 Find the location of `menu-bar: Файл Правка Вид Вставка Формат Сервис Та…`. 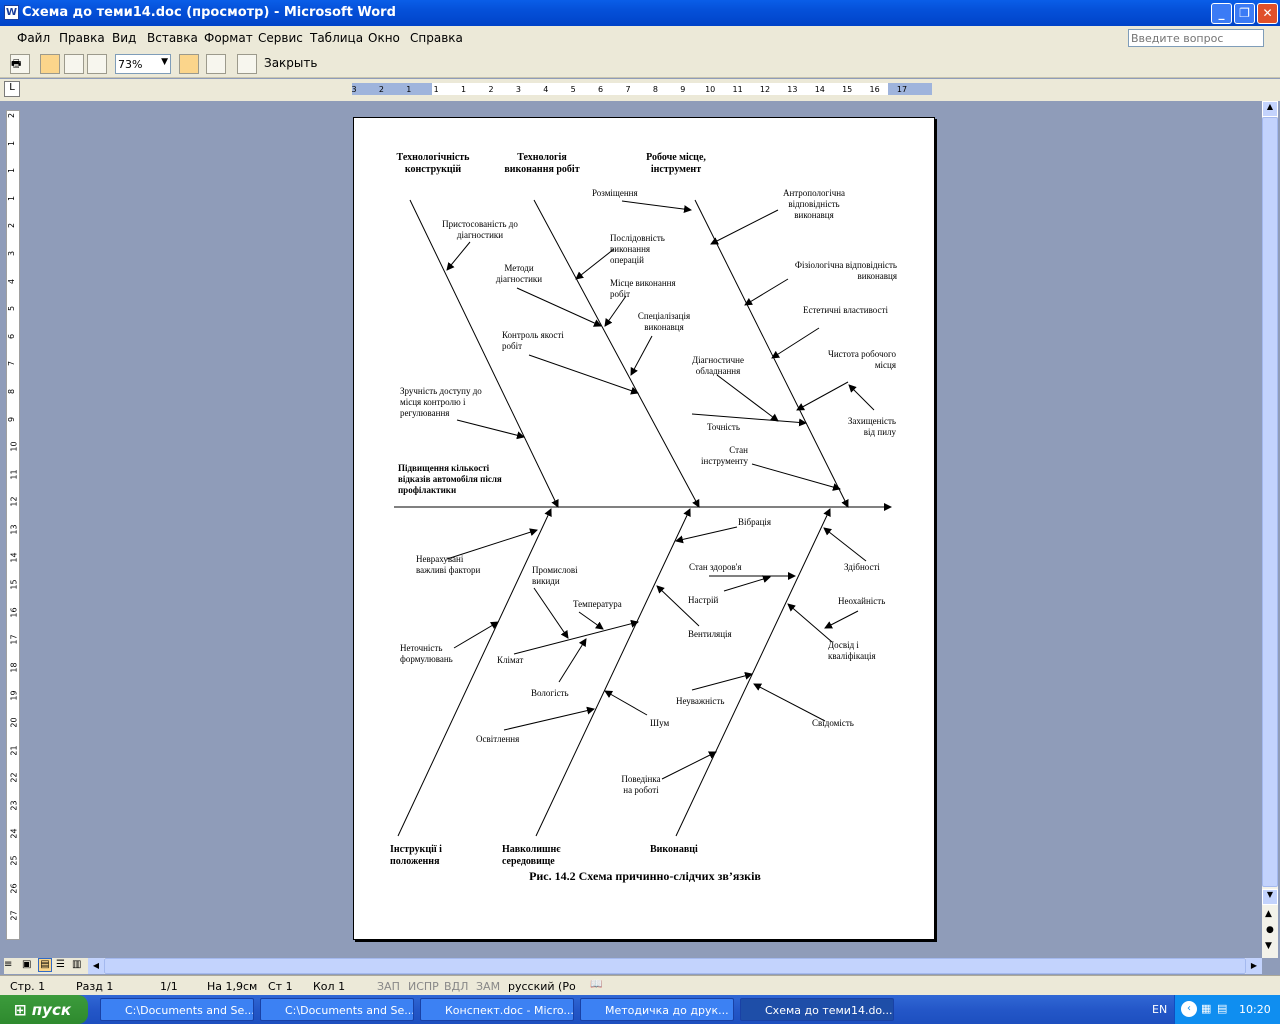

menu-bar: Файл Правка Вид Вставка Формат Сервис Та… is located at coordinates (640, 38).